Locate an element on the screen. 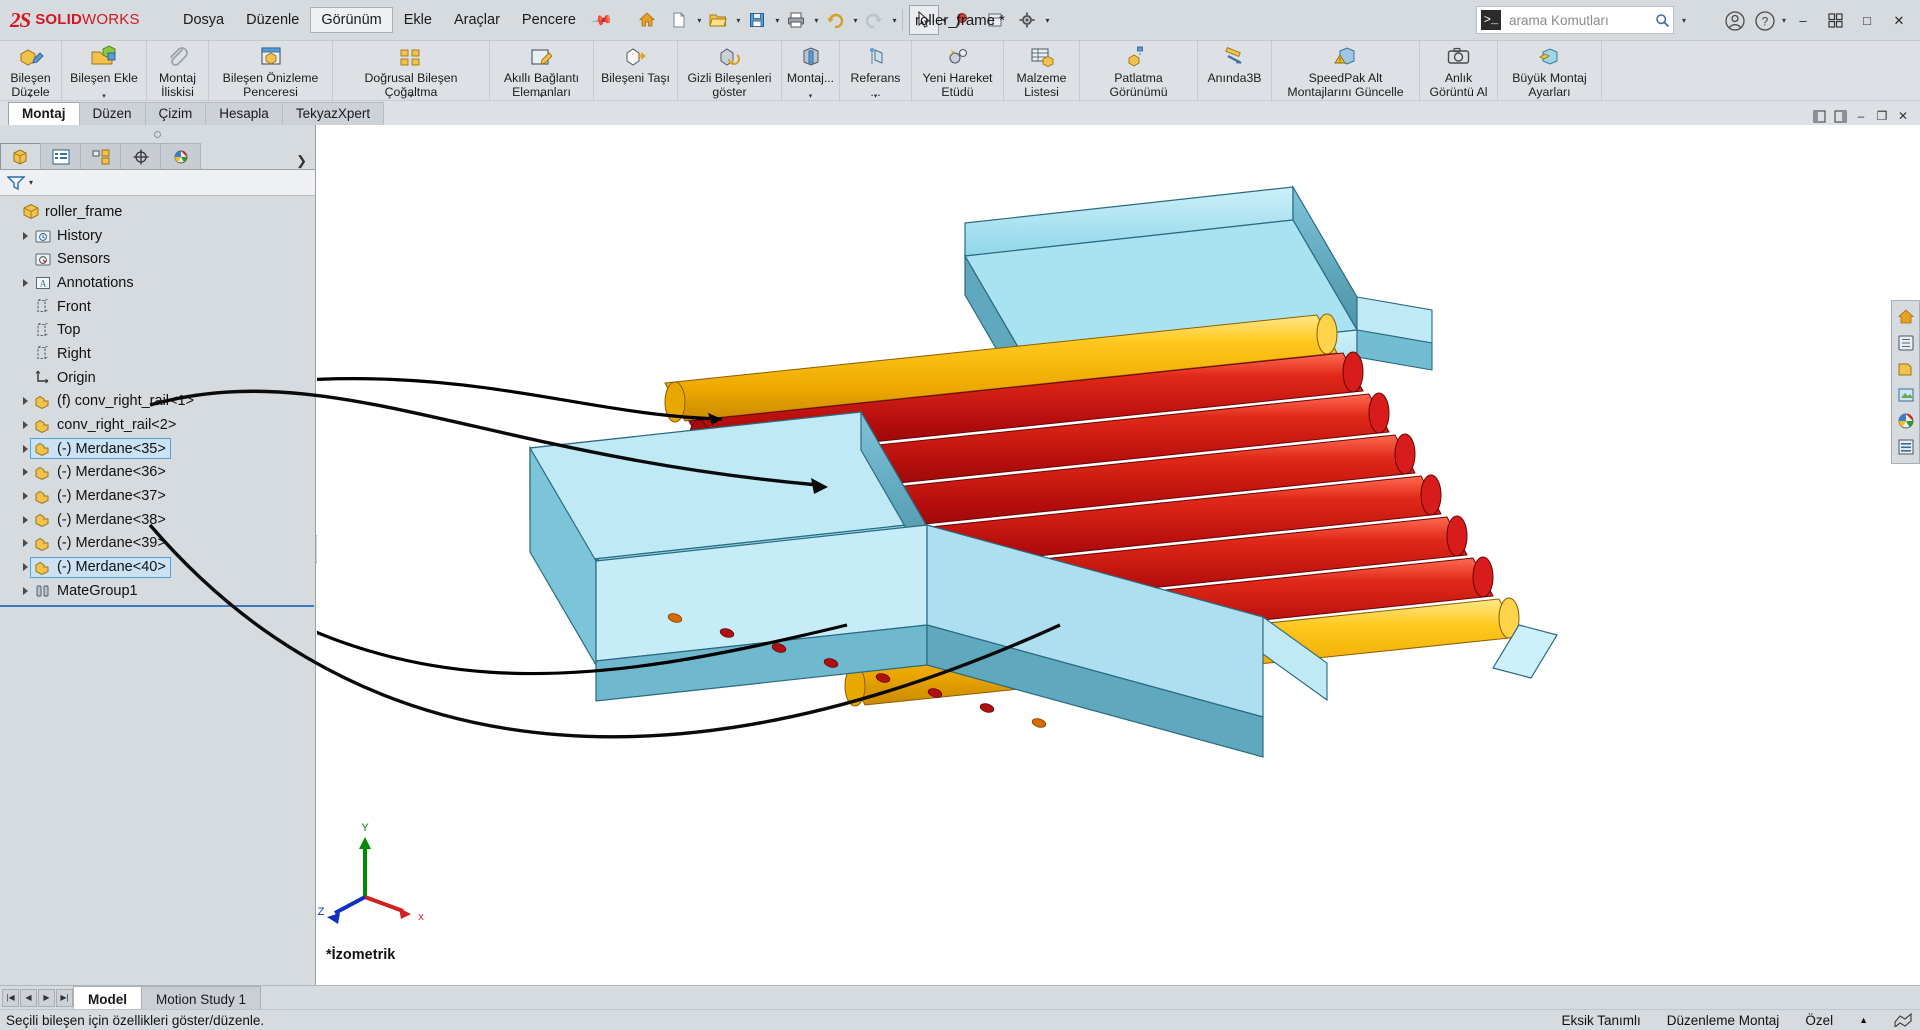 Image resolution: width=1920 pixels, height=1030 pixels. save-icon is located at coordinates (757, 20).